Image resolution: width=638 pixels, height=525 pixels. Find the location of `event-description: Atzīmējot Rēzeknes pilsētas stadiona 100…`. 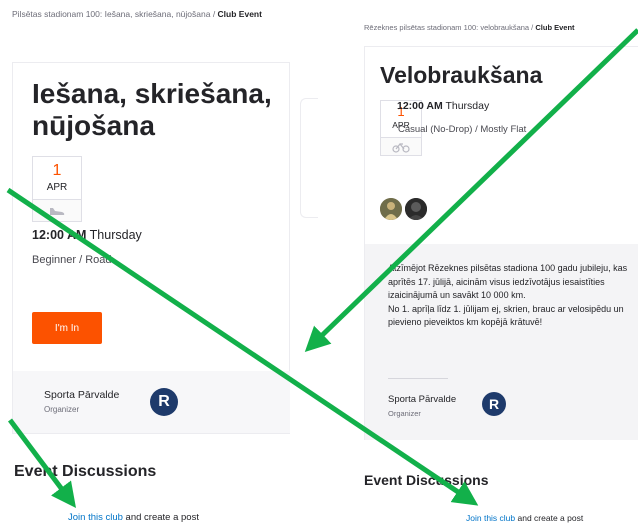

event-description: Atzīmējot Rēzeknes pilsētas stadiona 100… is located at coordinates (511, 296).